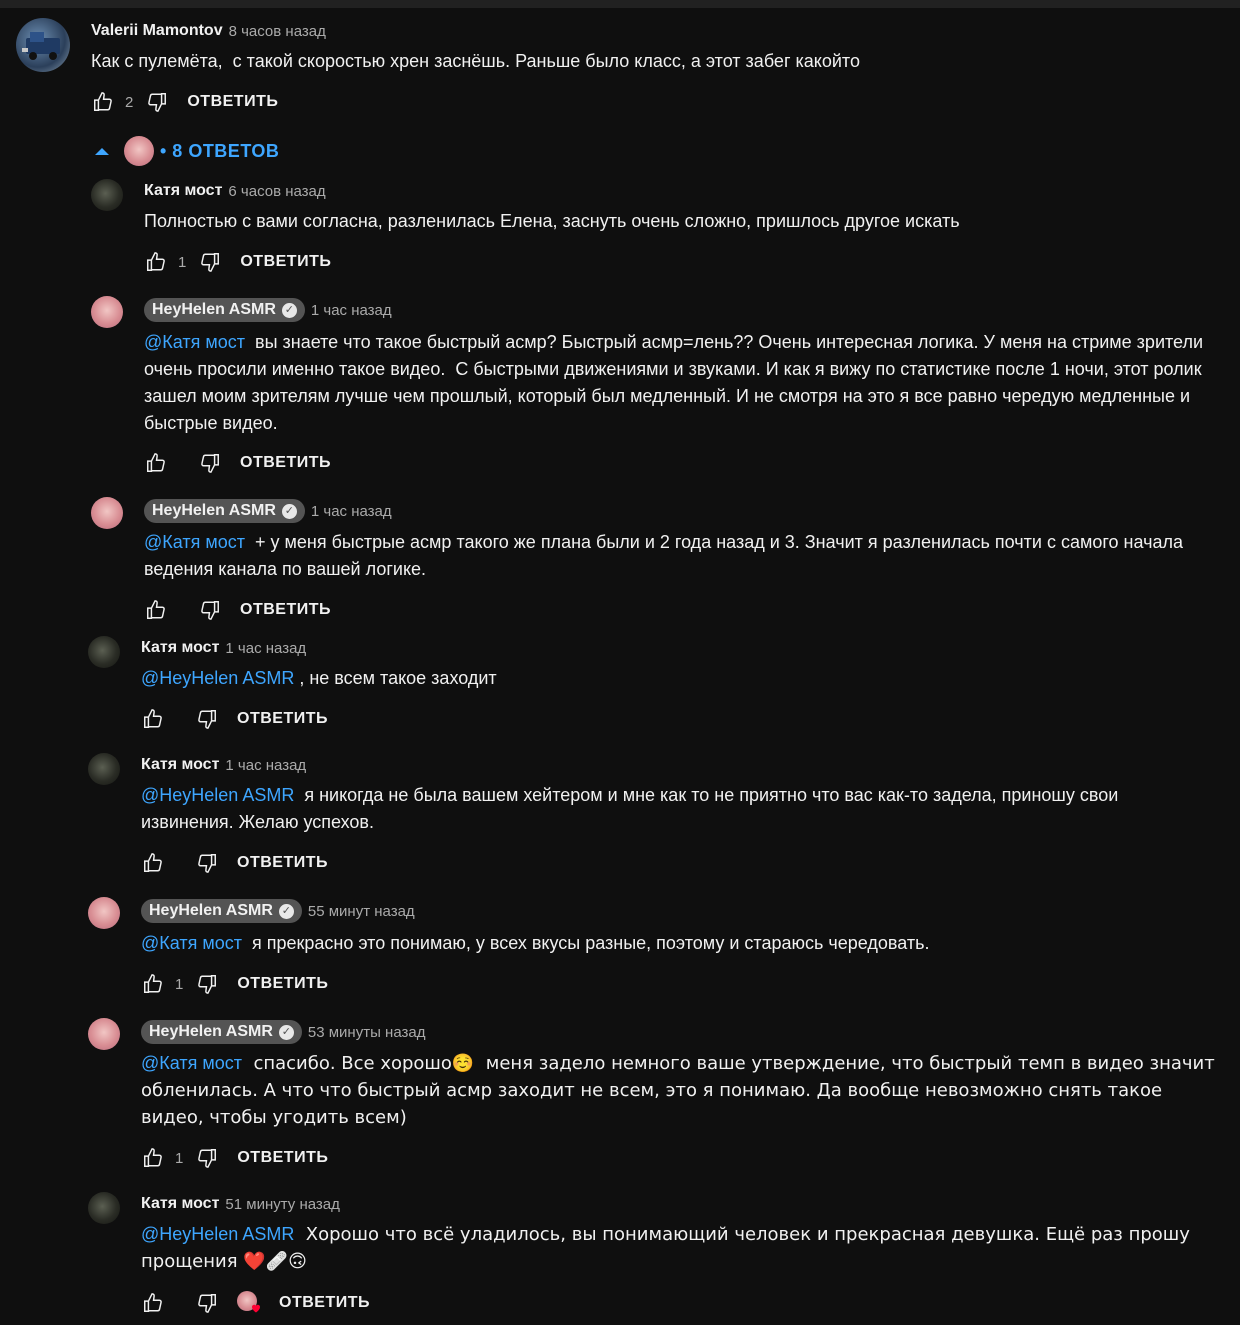 This screenshot has width=1240, height=1325. Describe the element at coordinates (277, 31) in the screenshot. I see `comment-time: 8 часов назад` at that location.